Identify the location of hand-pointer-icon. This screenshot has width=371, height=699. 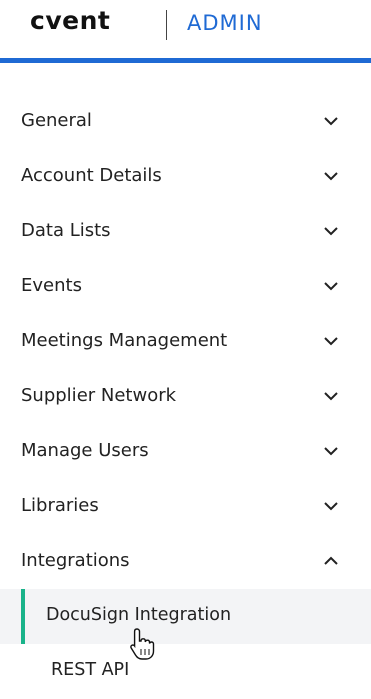
(142, 644).